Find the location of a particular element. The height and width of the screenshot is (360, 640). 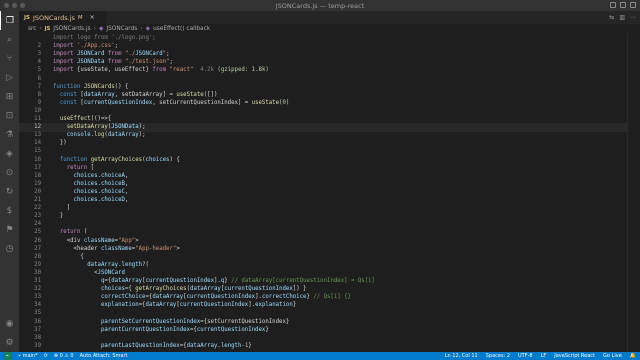

split-editor-icon: ▥ is located at coordinates (622, 17).